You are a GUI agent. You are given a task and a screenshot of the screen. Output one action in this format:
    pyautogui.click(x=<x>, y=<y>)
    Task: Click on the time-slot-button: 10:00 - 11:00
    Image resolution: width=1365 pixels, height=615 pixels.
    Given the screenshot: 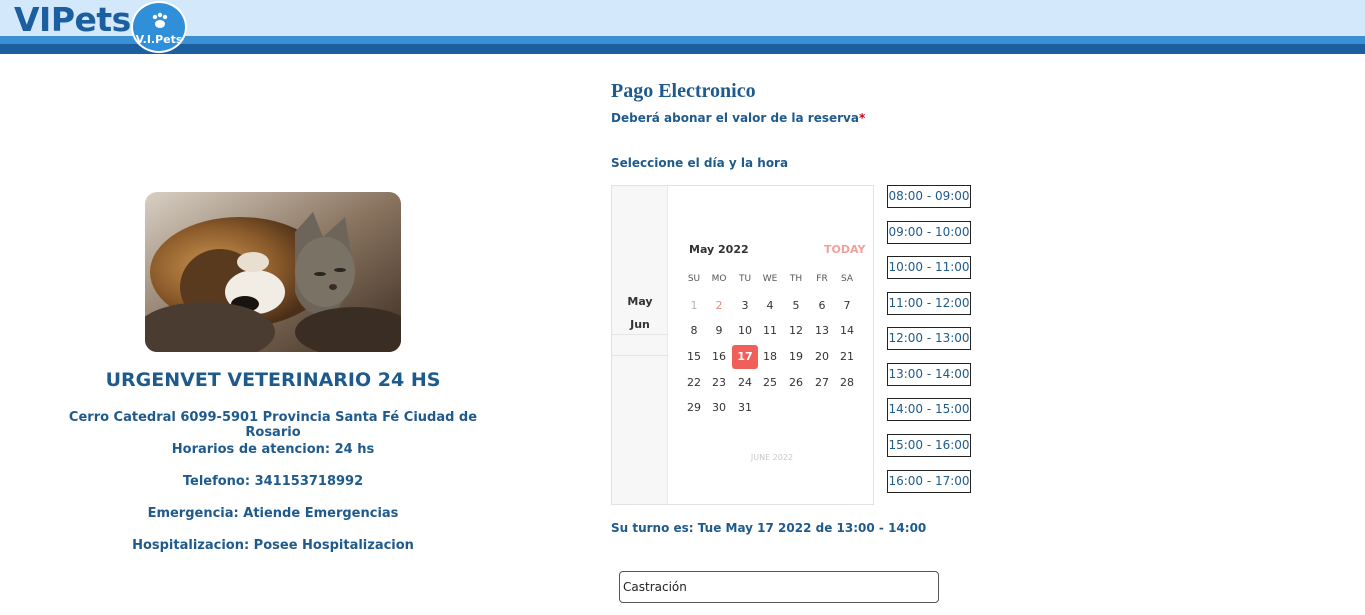 What is the action you would take?
    pyautogui.click(x=929, y=267)
    